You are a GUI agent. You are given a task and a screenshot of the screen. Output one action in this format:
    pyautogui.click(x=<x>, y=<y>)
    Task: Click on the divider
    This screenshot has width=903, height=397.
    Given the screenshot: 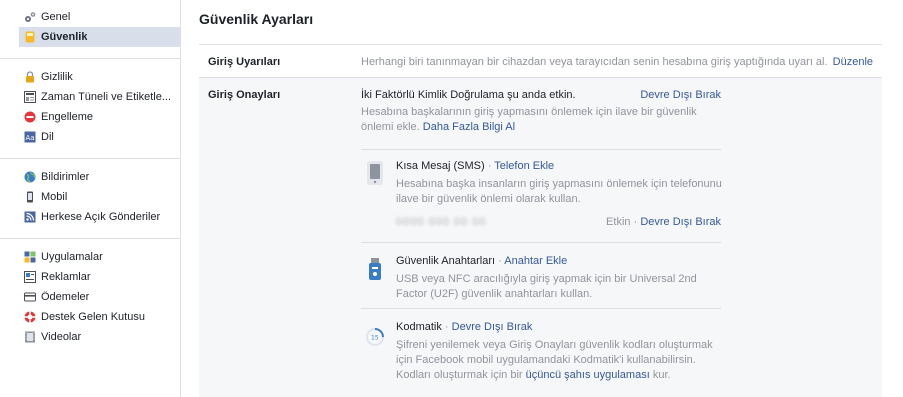 What is the action you would take?
    pyautogui.click(x=540, y=44)
    